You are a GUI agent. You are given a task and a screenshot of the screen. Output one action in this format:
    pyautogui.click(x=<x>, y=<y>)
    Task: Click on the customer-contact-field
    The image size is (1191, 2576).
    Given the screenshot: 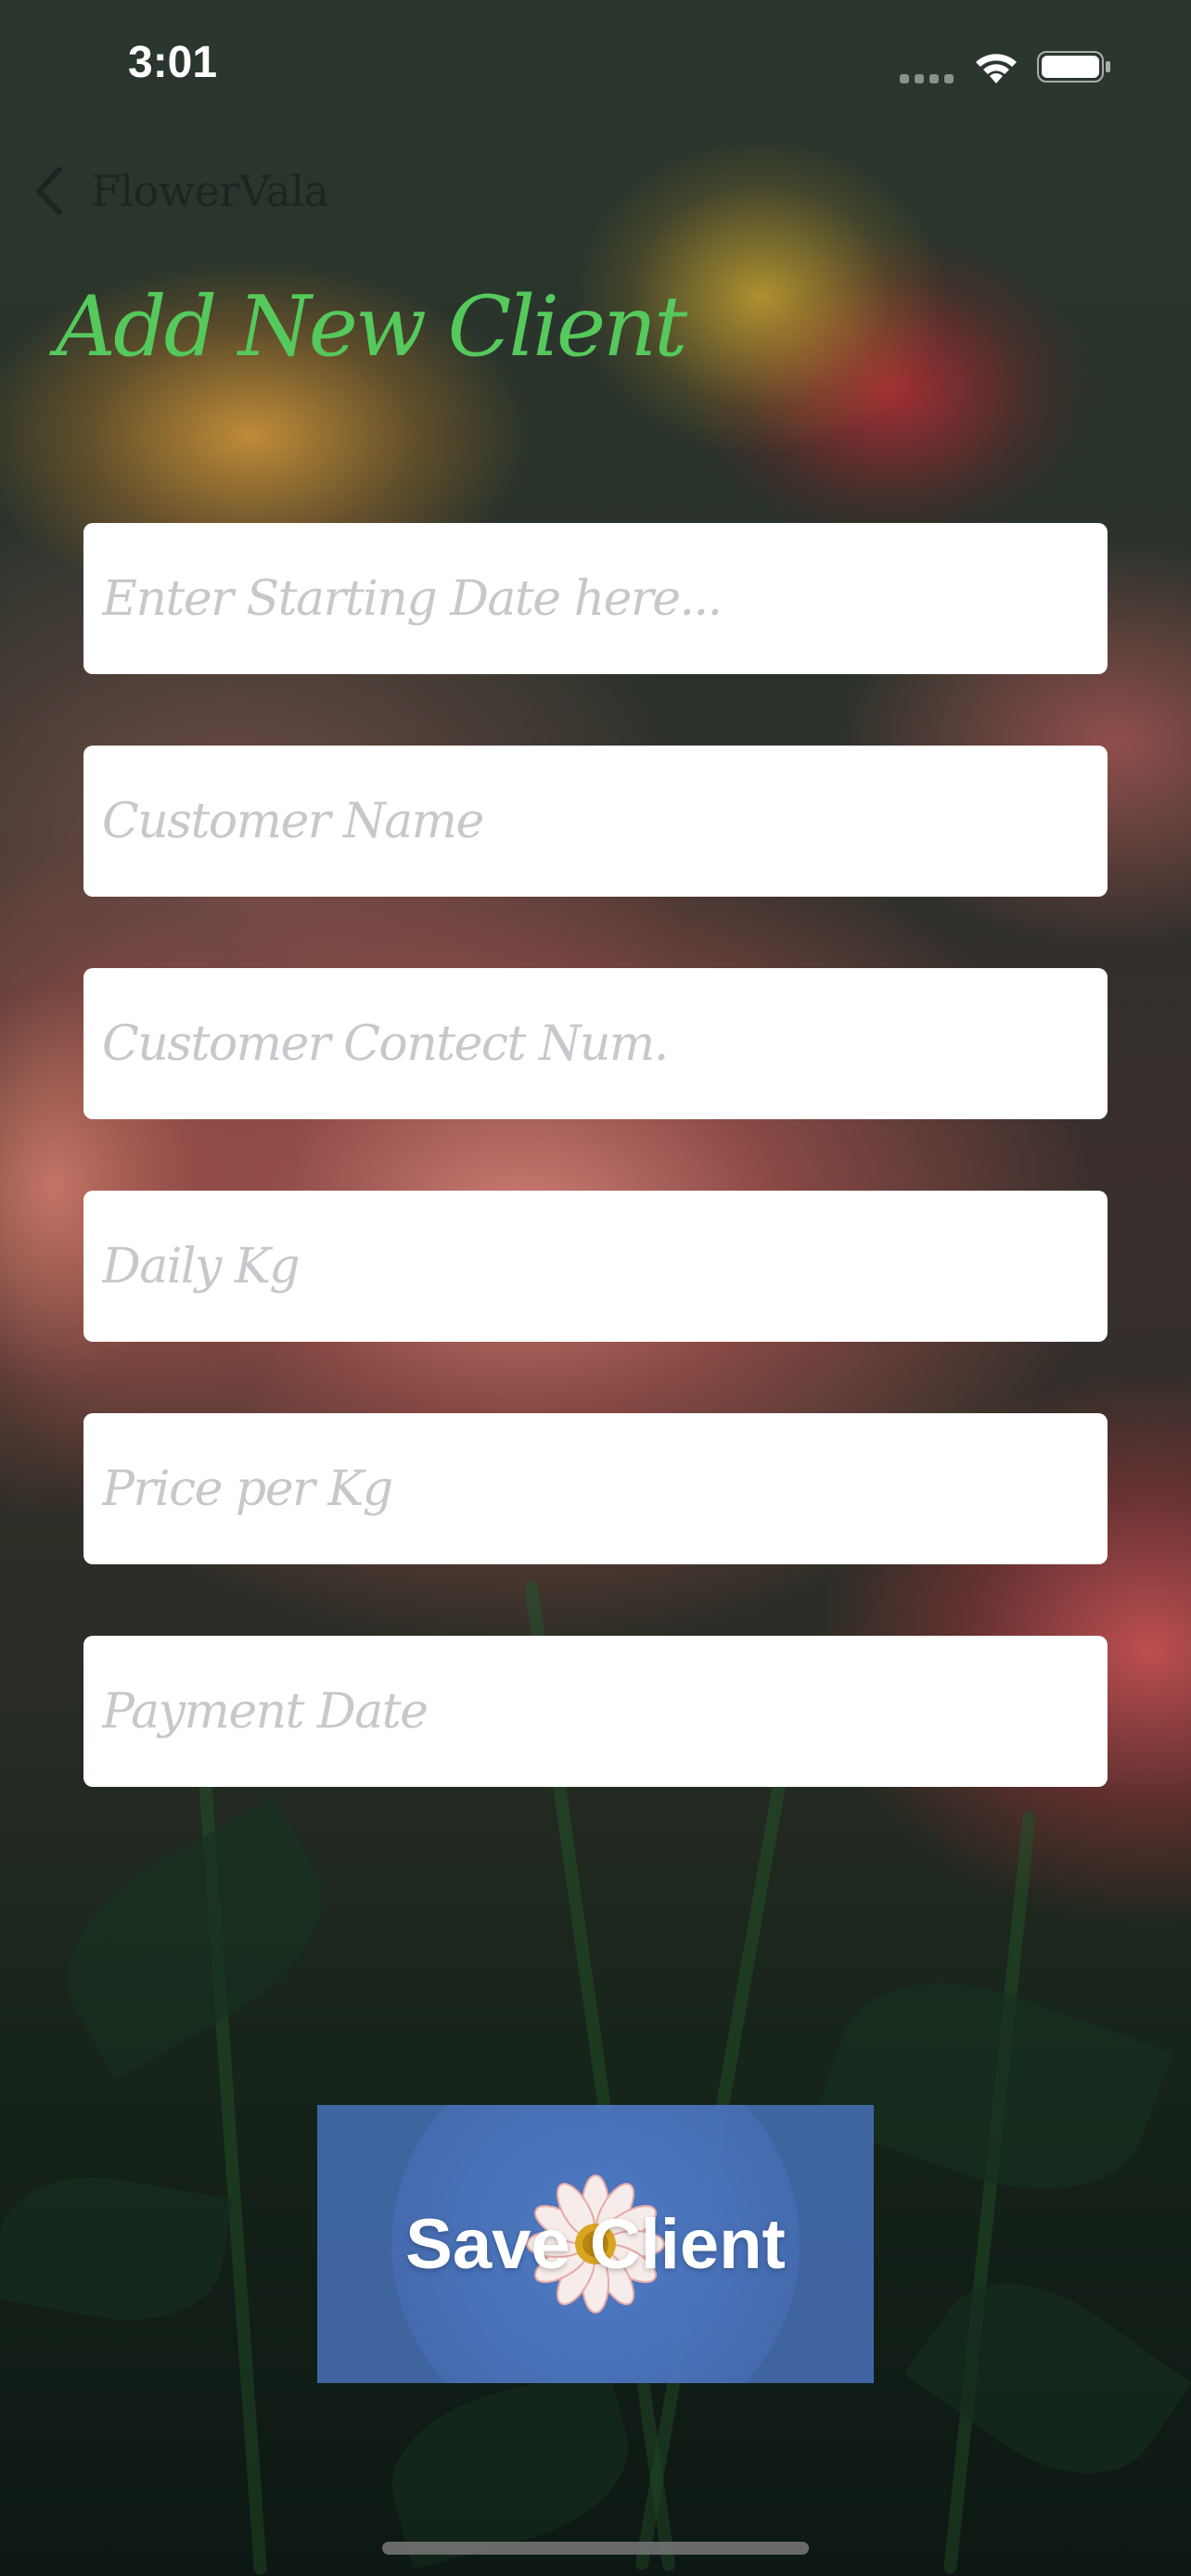 What is the action you would take?
    pyautogui.click(x=595, y=1043)
    